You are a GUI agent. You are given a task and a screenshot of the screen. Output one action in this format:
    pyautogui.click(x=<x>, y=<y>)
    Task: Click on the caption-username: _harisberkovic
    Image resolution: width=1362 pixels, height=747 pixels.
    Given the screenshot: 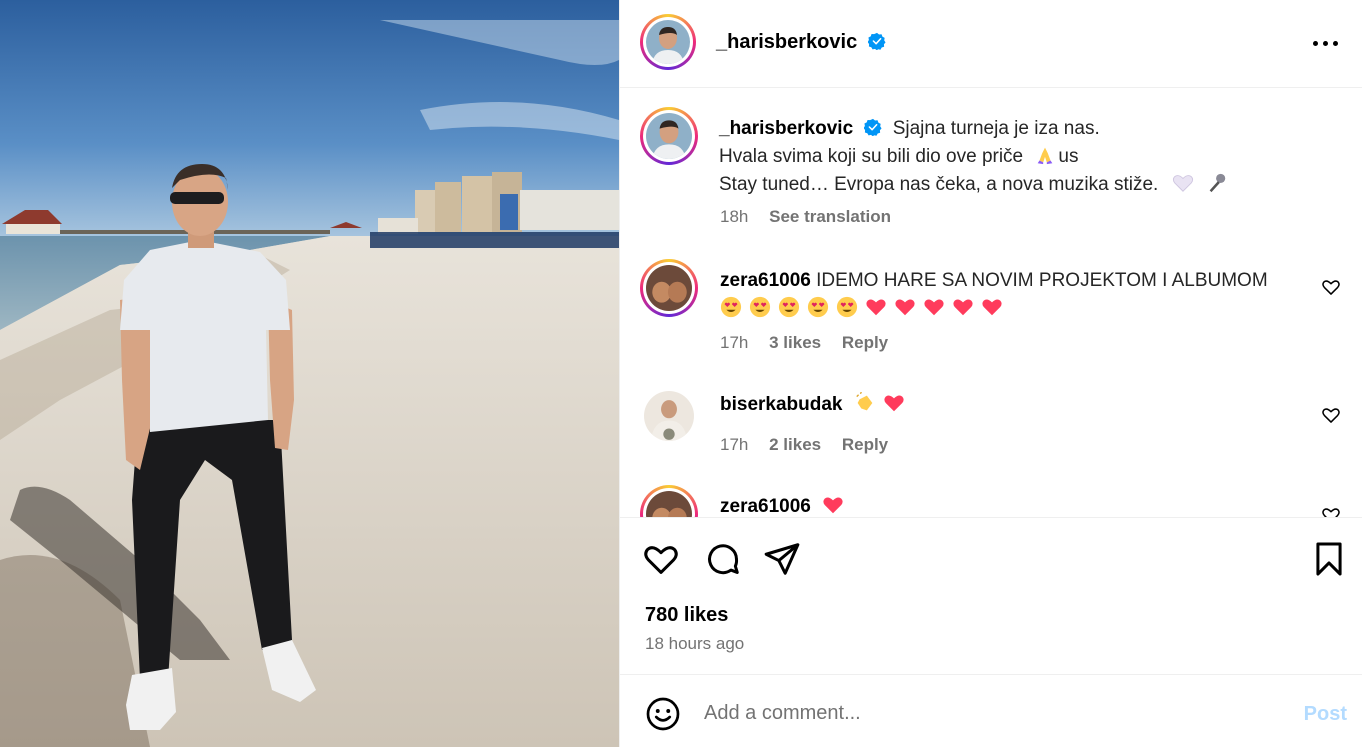 What is the action you would take?
    pyautogui.click(x=786, y=128)
    